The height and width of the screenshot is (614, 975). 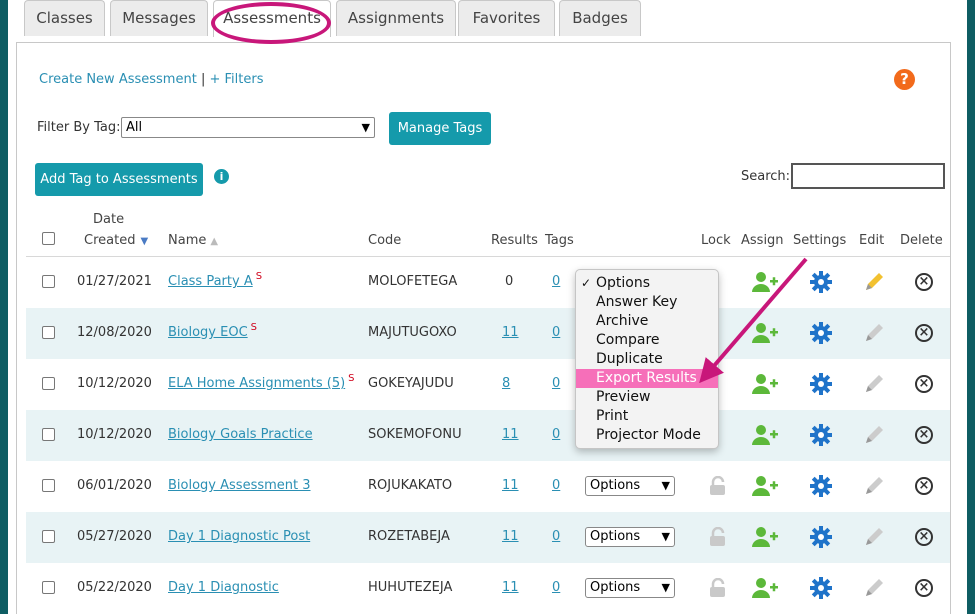 I want to click on menu-item-print: Print, so click(x=647, y=416).